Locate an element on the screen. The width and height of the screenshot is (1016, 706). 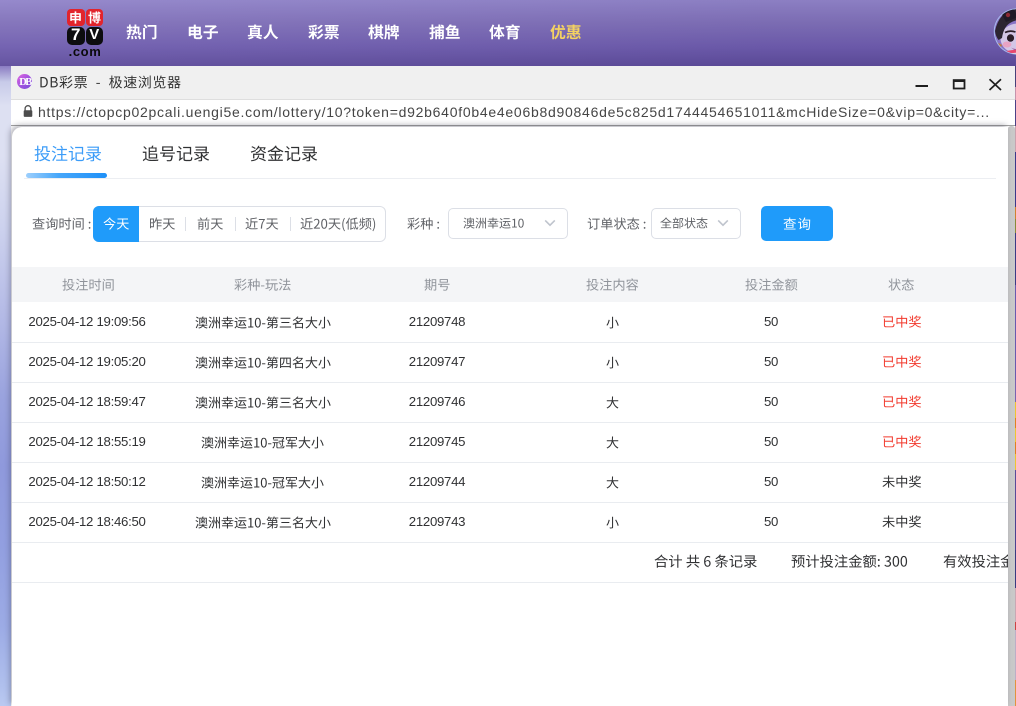
svg-text: DB is located at coordinates (25, 82).